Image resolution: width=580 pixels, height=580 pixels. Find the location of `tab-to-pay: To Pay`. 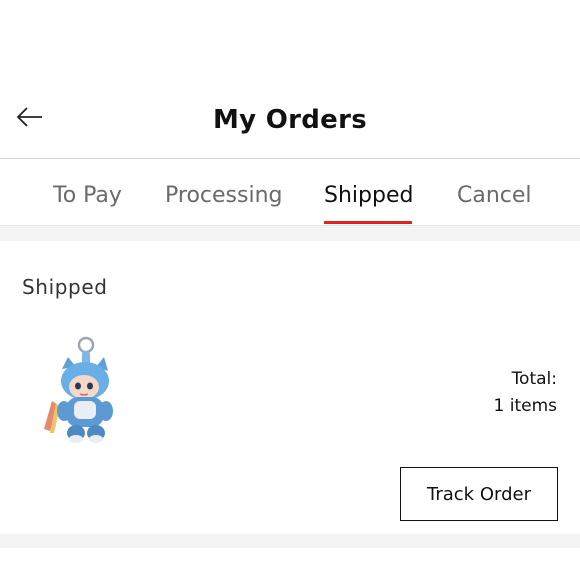

tab-to-pay: To Pay is located at coordinates (87, 195).